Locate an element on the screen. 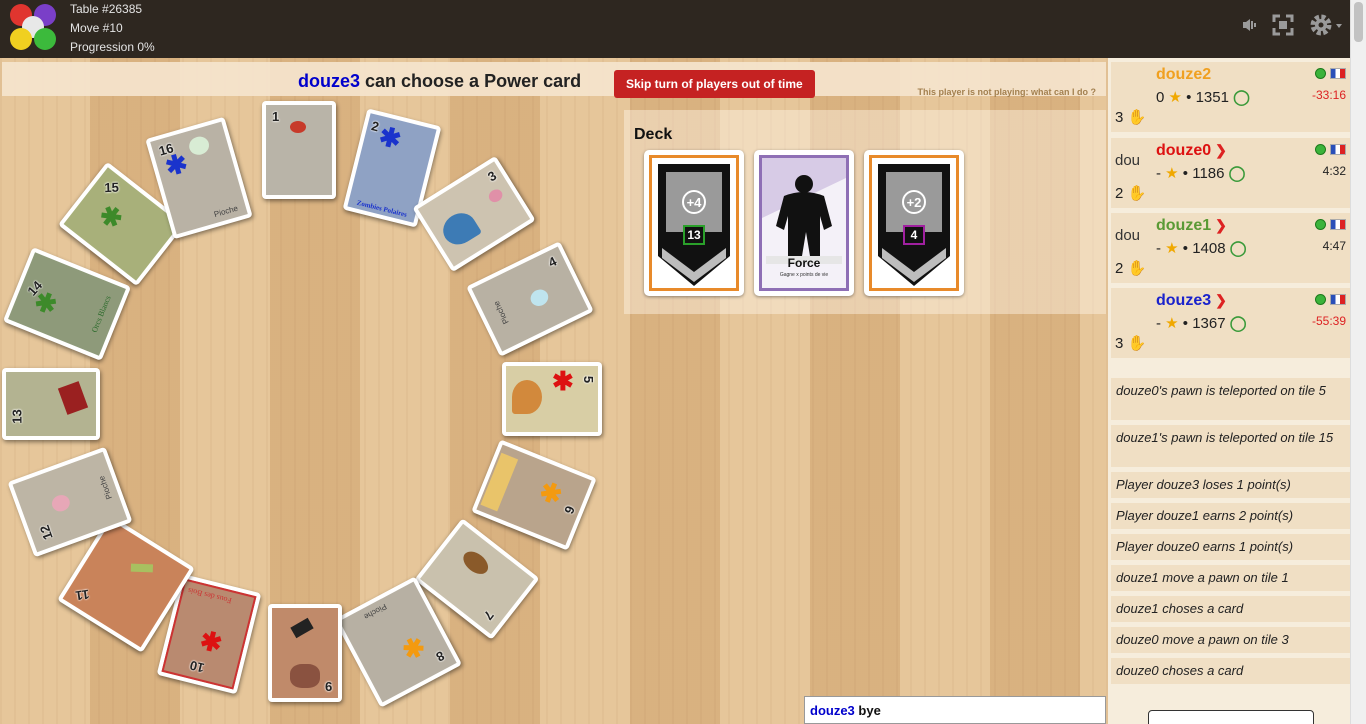 This screenshot has width=1366, height=724. table-number: Table #26385 is located at coordinates (106, 9).